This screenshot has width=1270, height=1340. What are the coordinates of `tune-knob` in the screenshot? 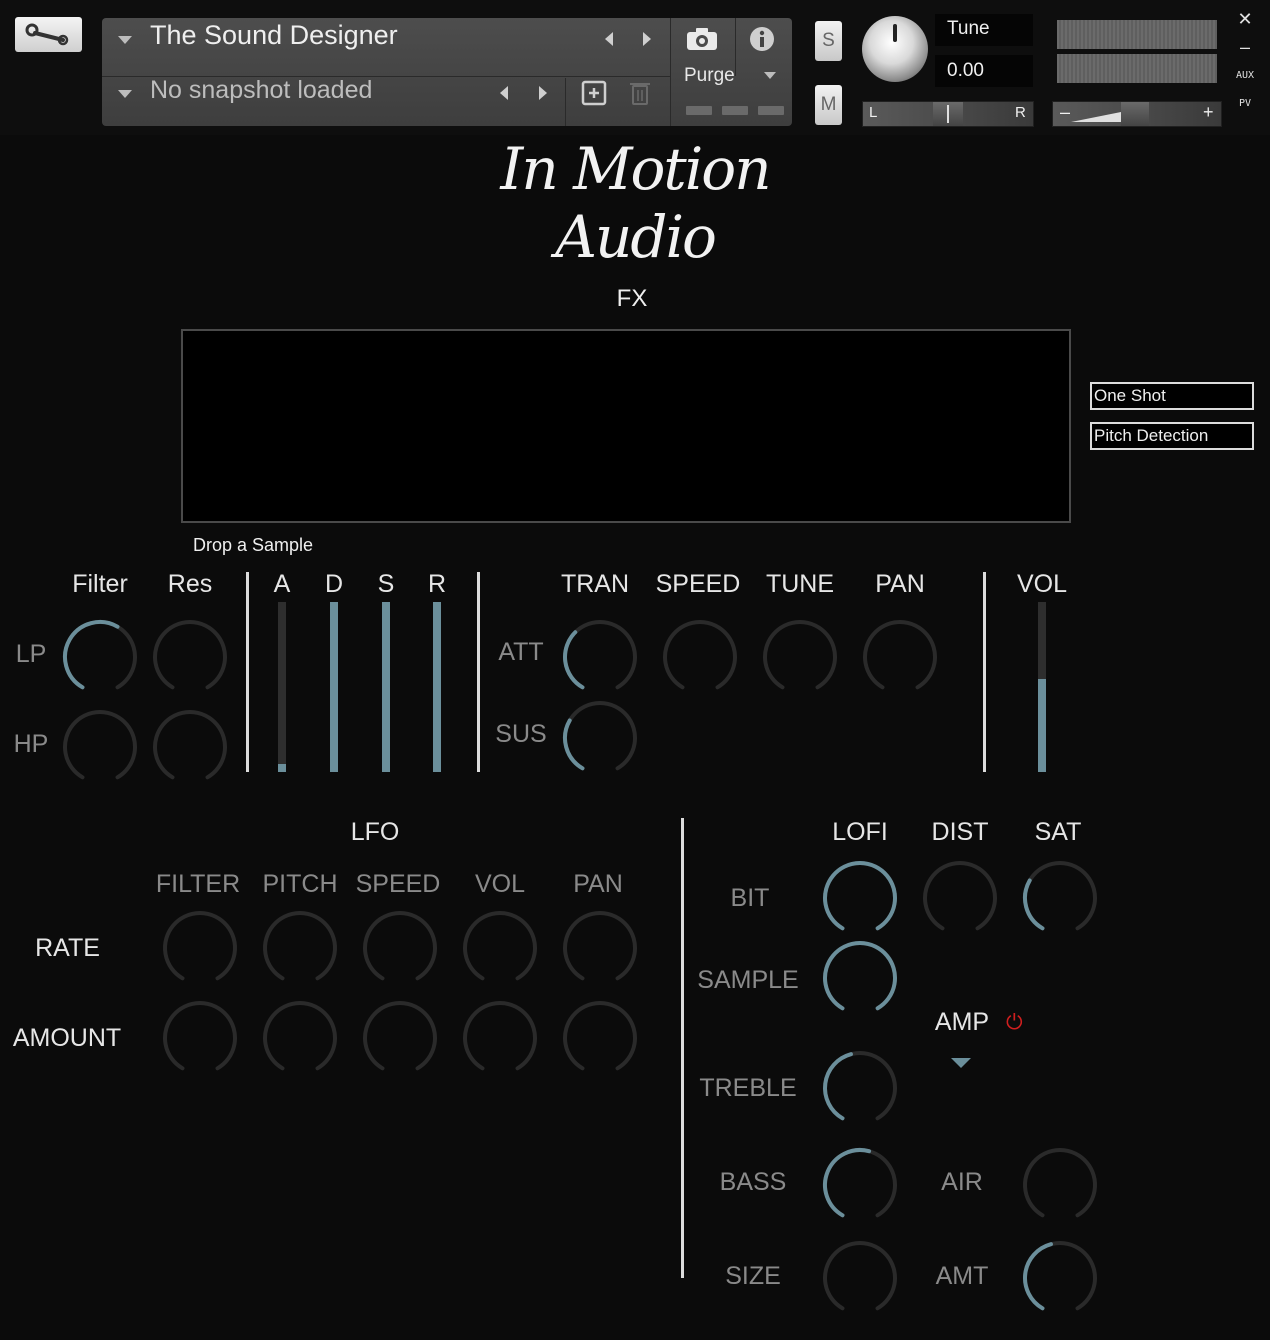 It's located at (895, 49).